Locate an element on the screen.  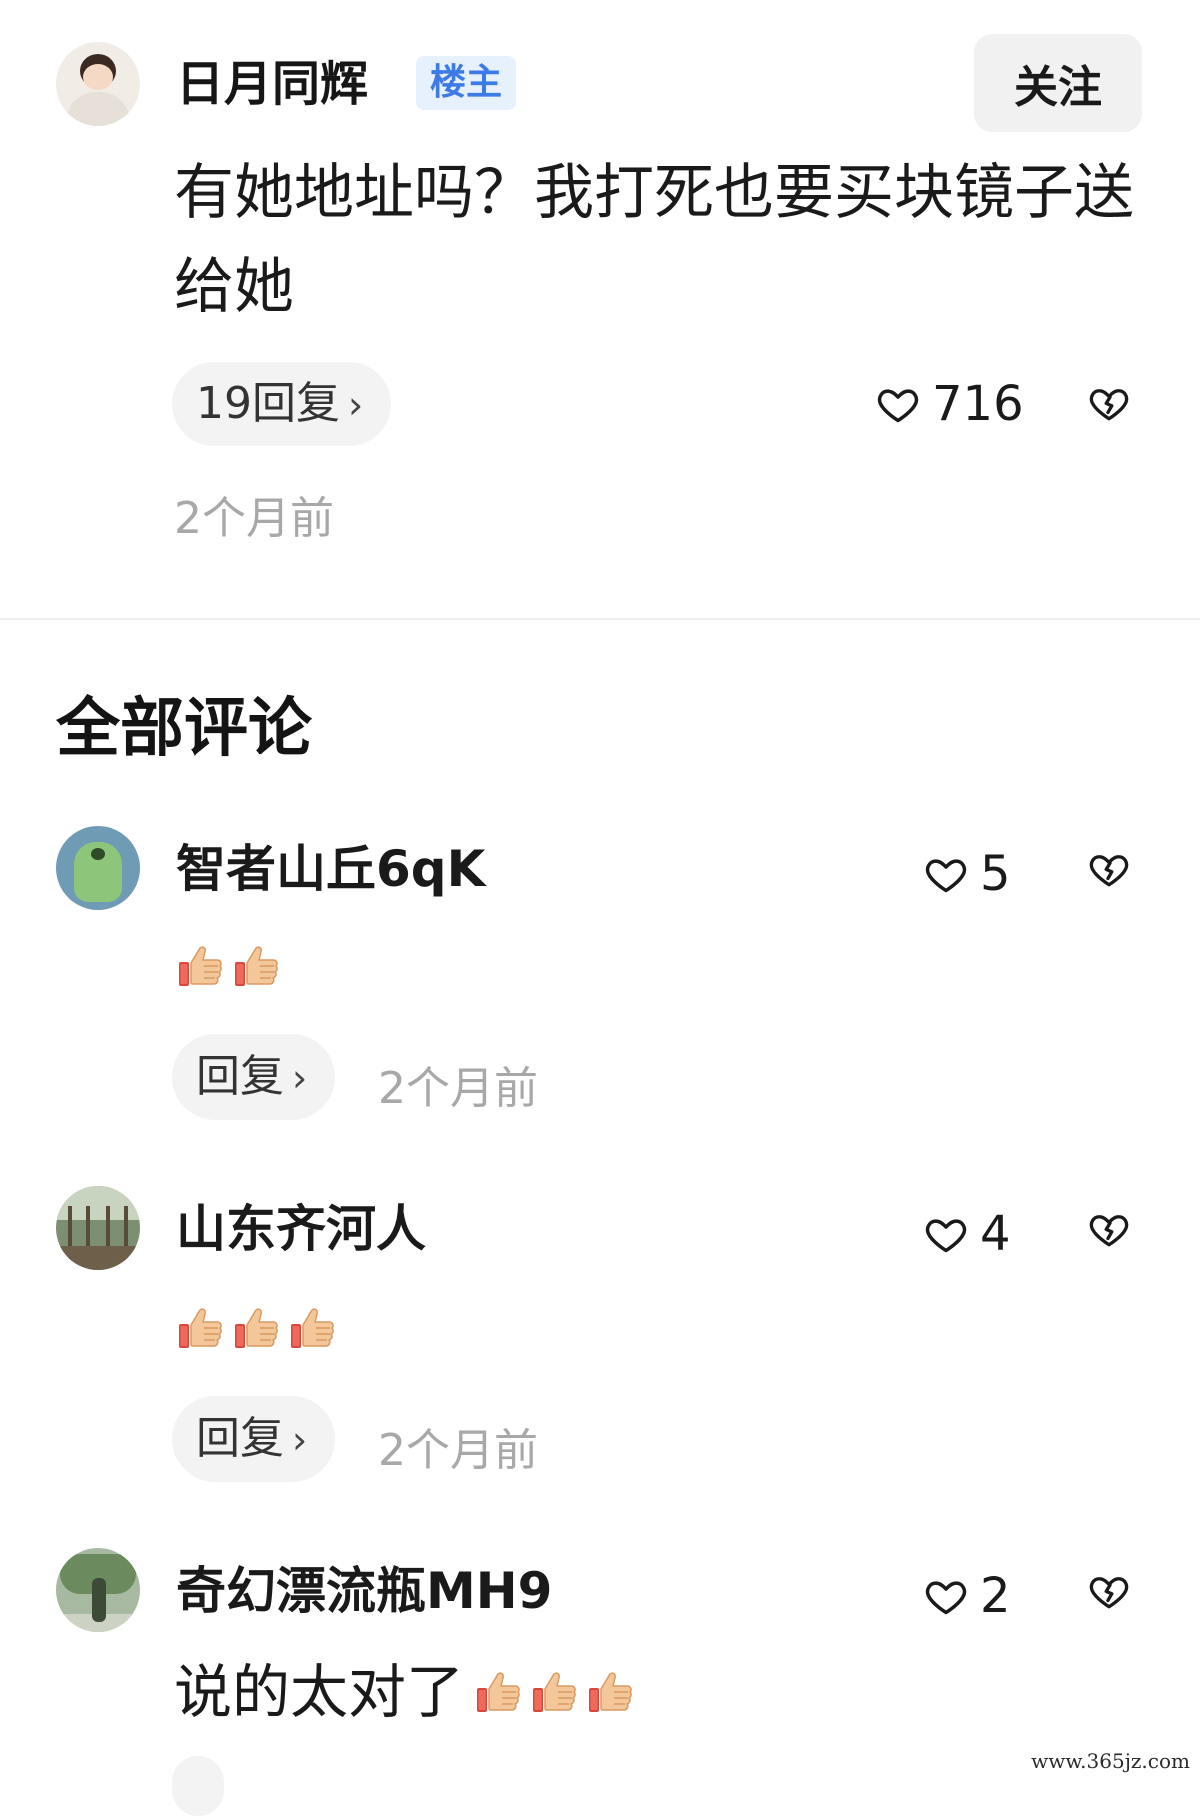
post-text: 有她地址吗？我打死也要买块镜子送给她 is located at coordinates (654, 240).